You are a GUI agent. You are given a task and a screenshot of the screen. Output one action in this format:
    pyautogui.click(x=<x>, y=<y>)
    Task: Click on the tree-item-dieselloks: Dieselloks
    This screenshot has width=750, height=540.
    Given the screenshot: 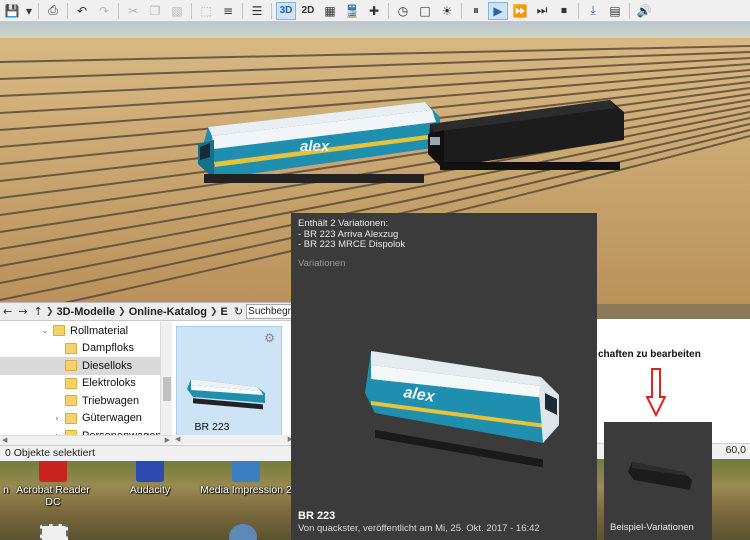 What is the action you would take?
    pyautogui.click(x=86, y=366)
    